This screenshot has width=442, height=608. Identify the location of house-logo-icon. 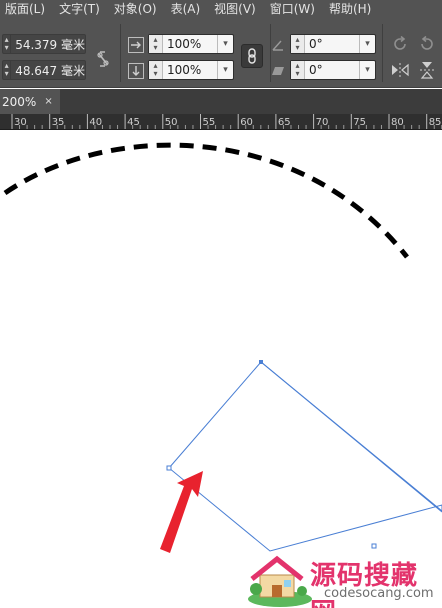
(280, 581).